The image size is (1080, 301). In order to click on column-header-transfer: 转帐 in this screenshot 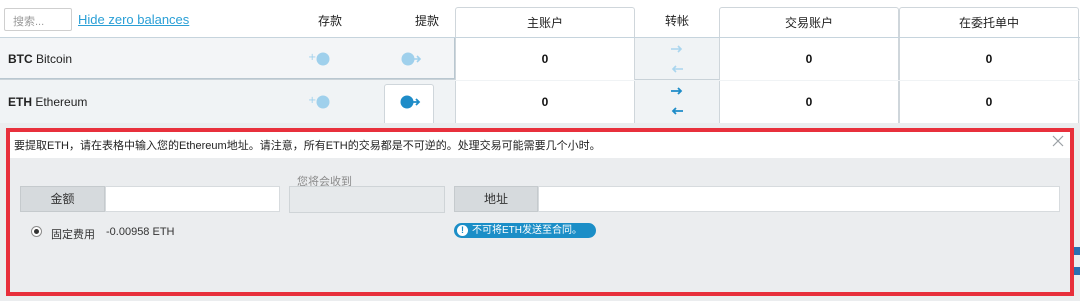, I will do `click(676, 21)`.